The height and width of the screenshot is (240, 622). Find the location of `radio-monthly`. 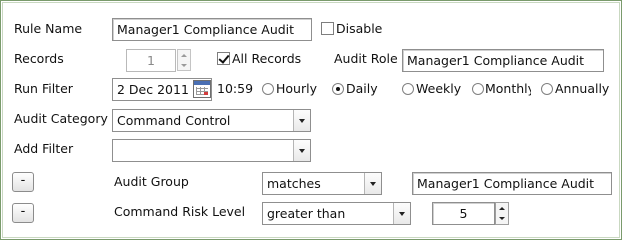

radio-monthly is located at coordinates (478, 89).